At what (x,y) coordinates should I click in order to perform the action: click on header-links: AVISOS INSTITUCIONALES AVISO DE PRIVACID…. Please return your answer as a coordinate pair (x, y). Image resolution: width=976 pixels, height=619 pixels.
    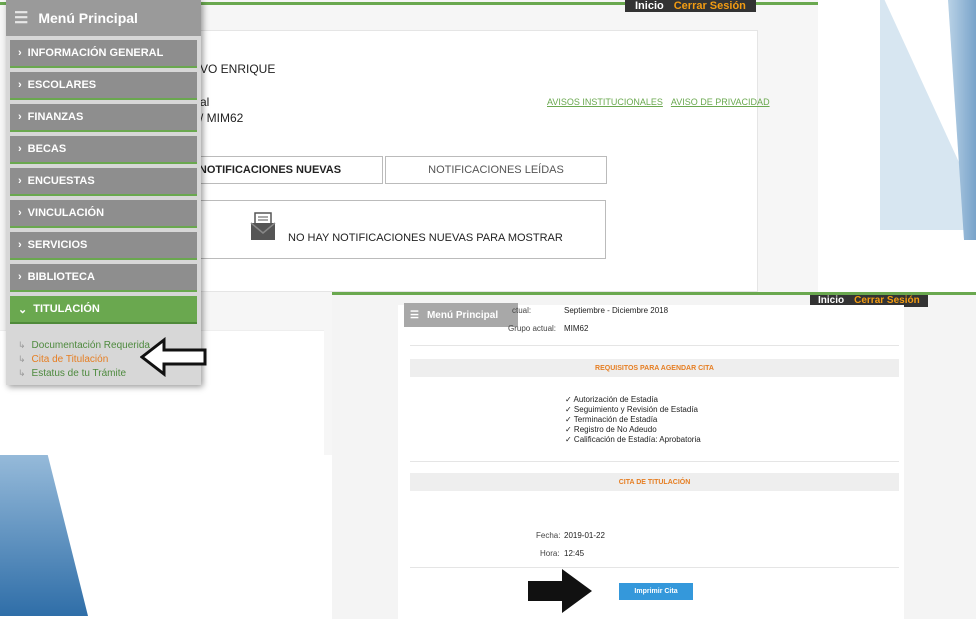
    Looking at the image, I should click on (661, 102).